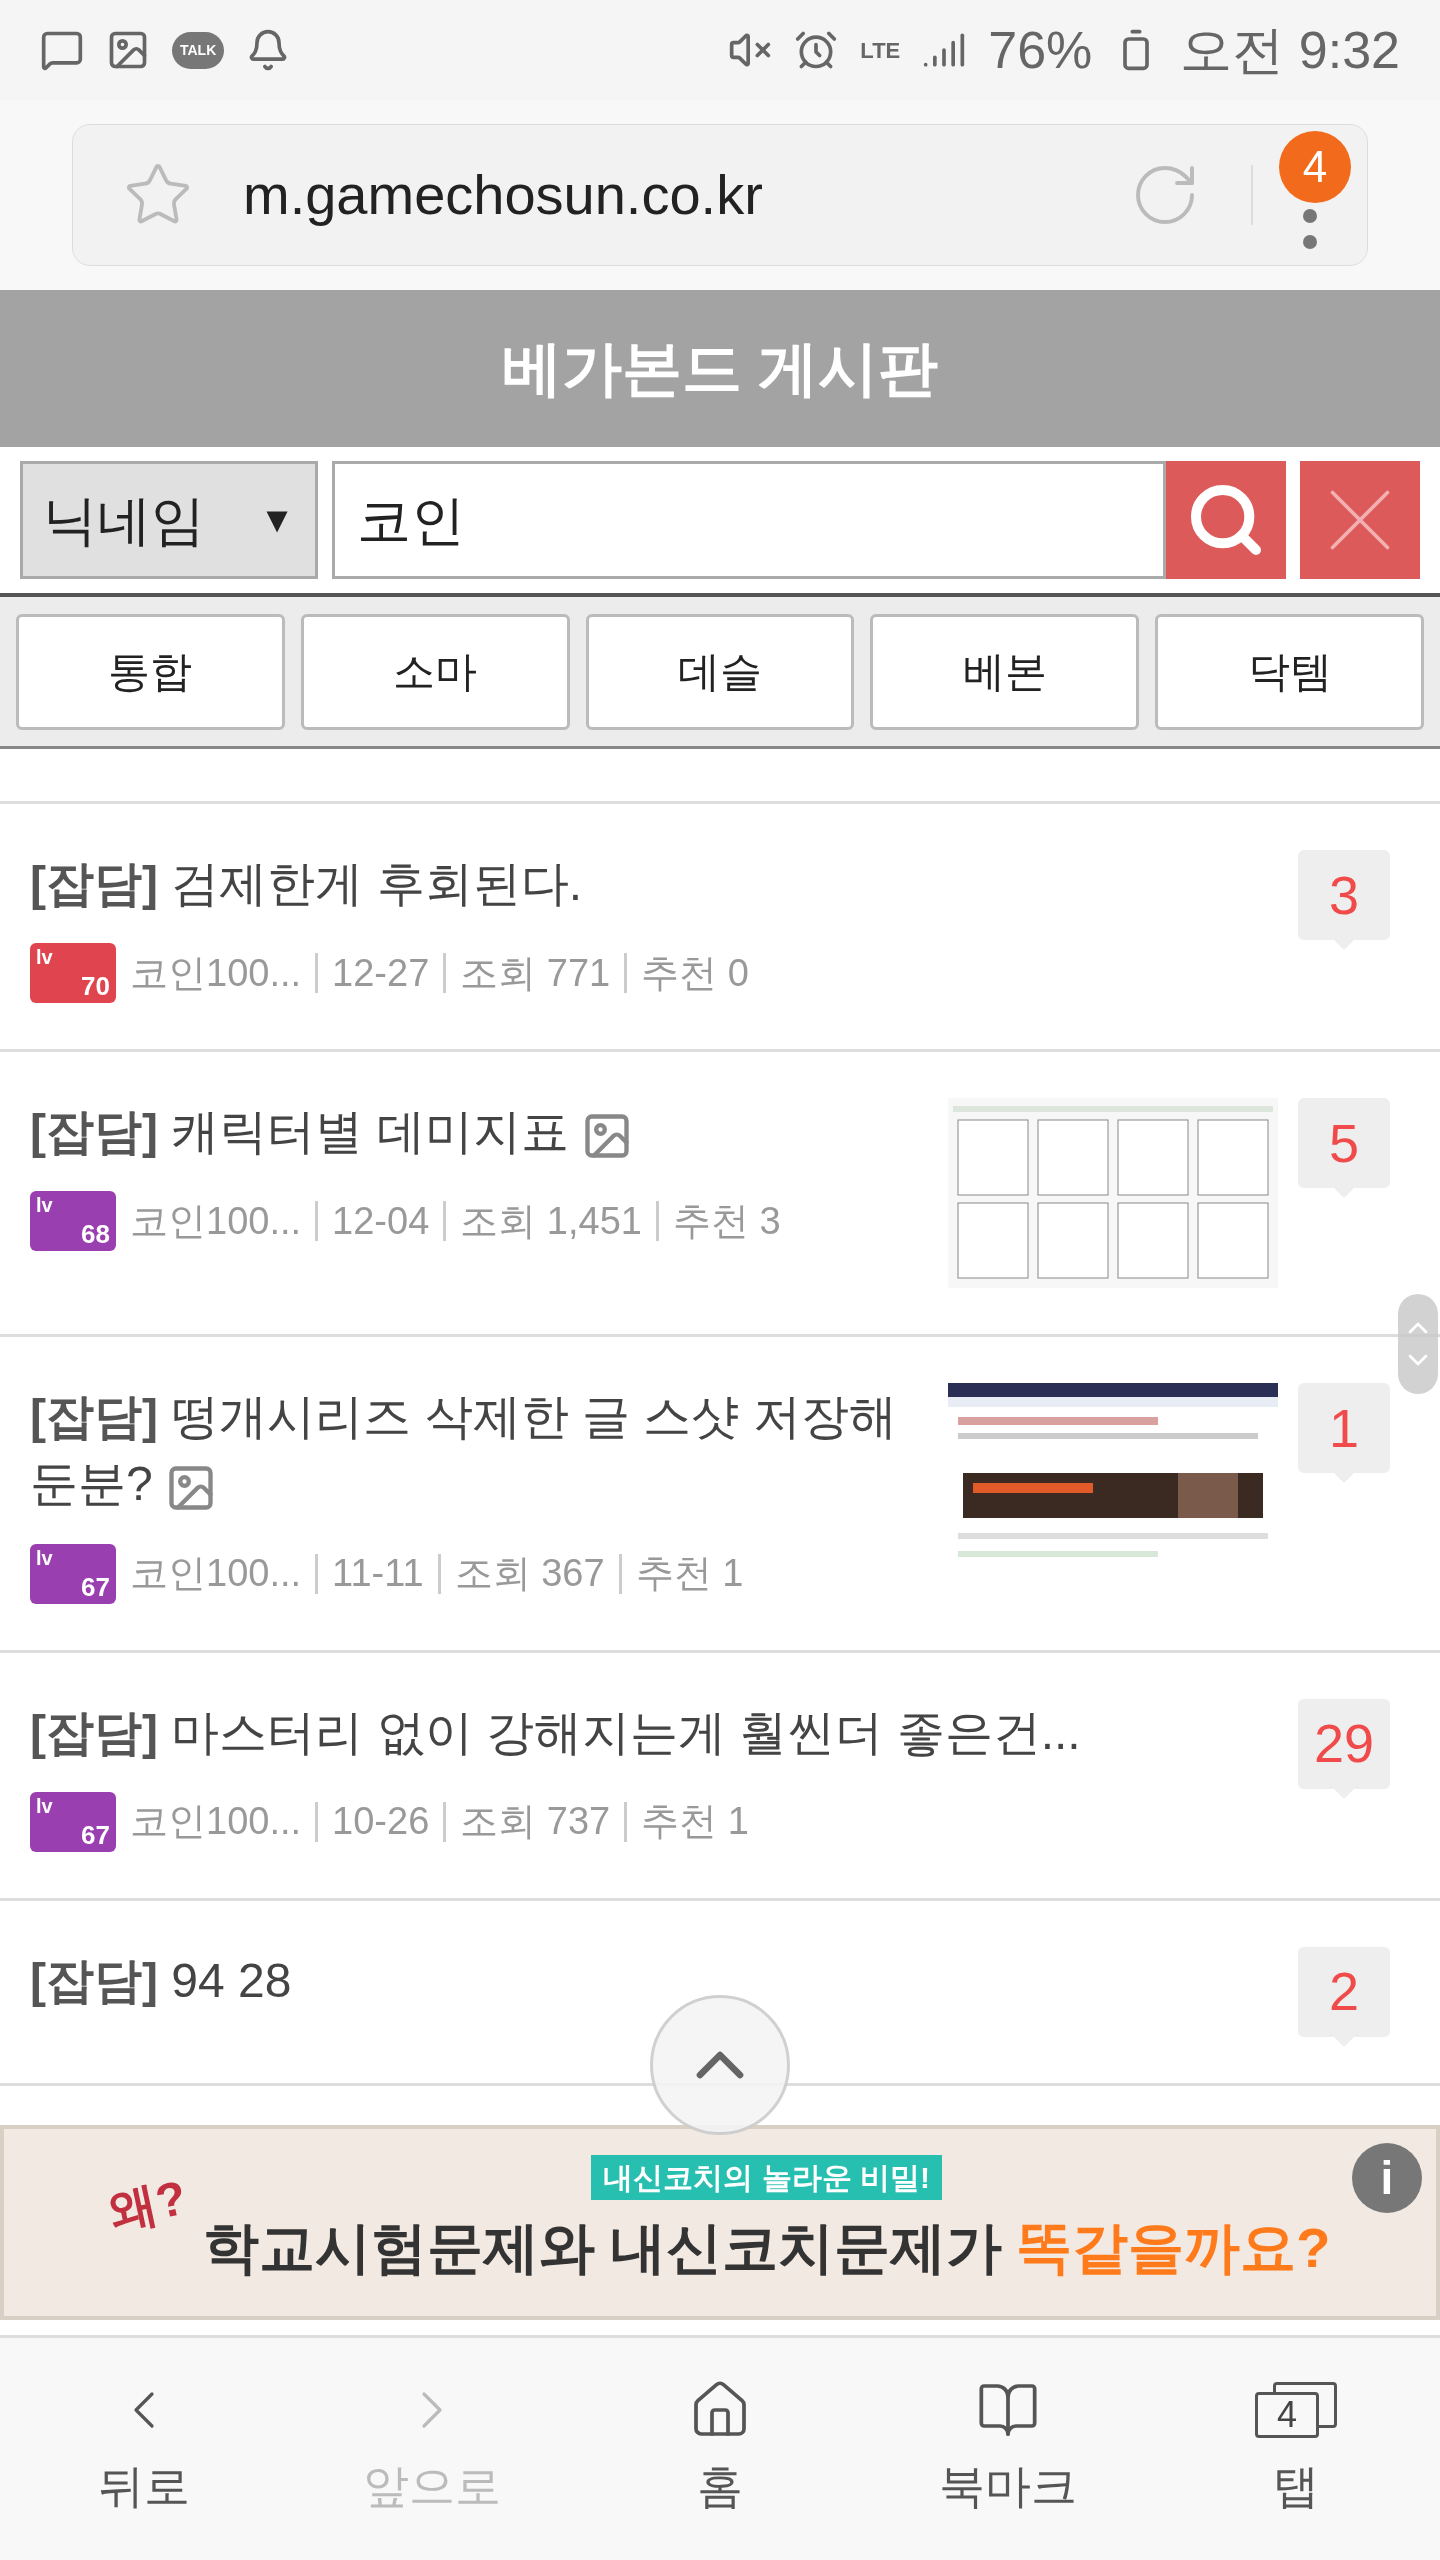 This screenshot has width=1440, height=2560. Describe the element at coordinates (551, 1221) in the screenshot. I see `view-count: 조회 1,451` at that location.